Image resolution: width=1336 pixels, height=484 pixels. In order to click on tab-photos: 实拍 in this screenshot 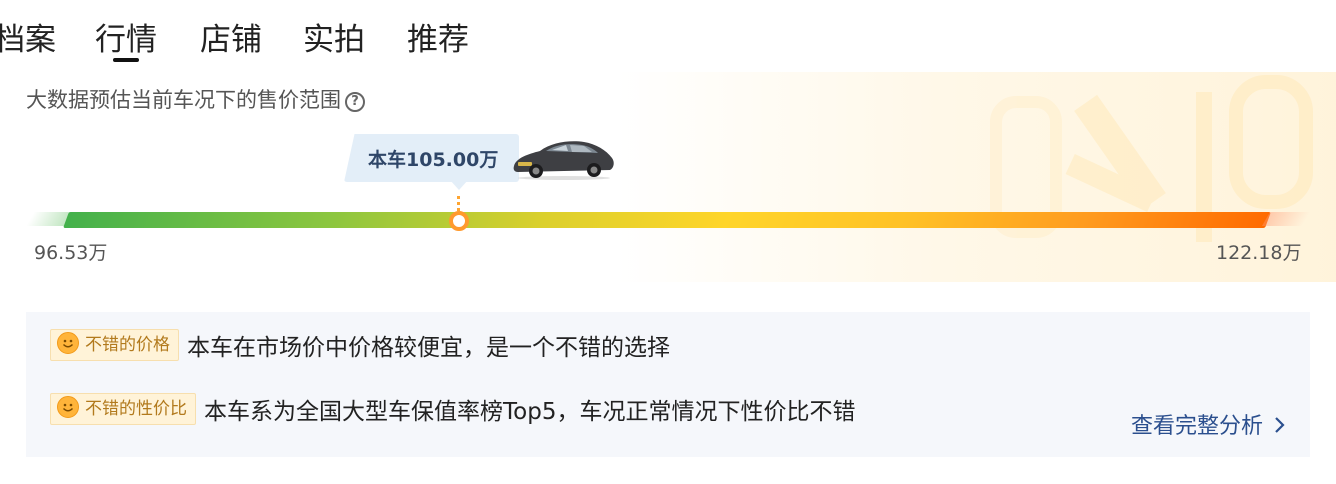, I will do `click(334, 36)`.